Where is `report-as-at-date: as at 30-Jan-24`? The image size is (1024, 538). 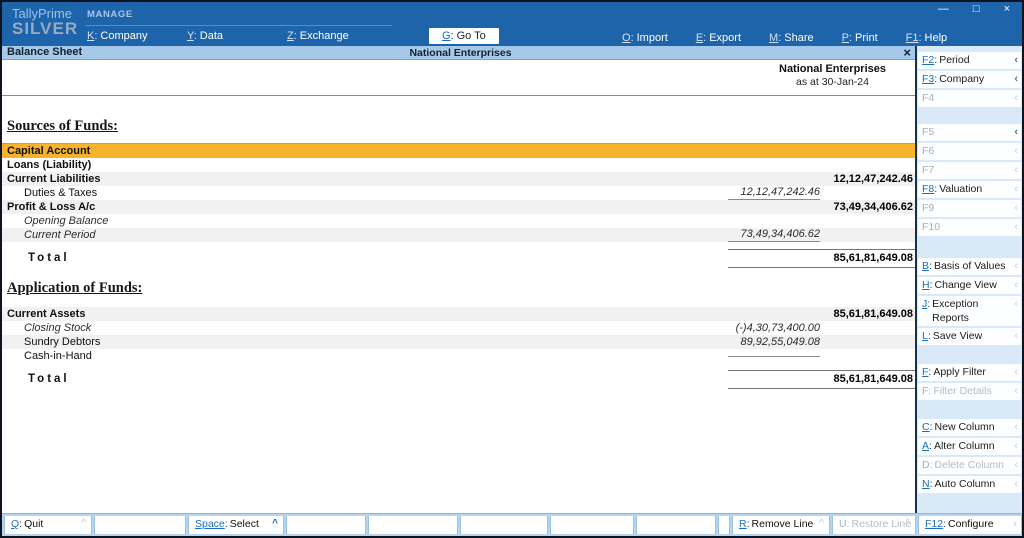 report-as-at-date: as at 30-Jan-24 is located at coordinates (832, 82).